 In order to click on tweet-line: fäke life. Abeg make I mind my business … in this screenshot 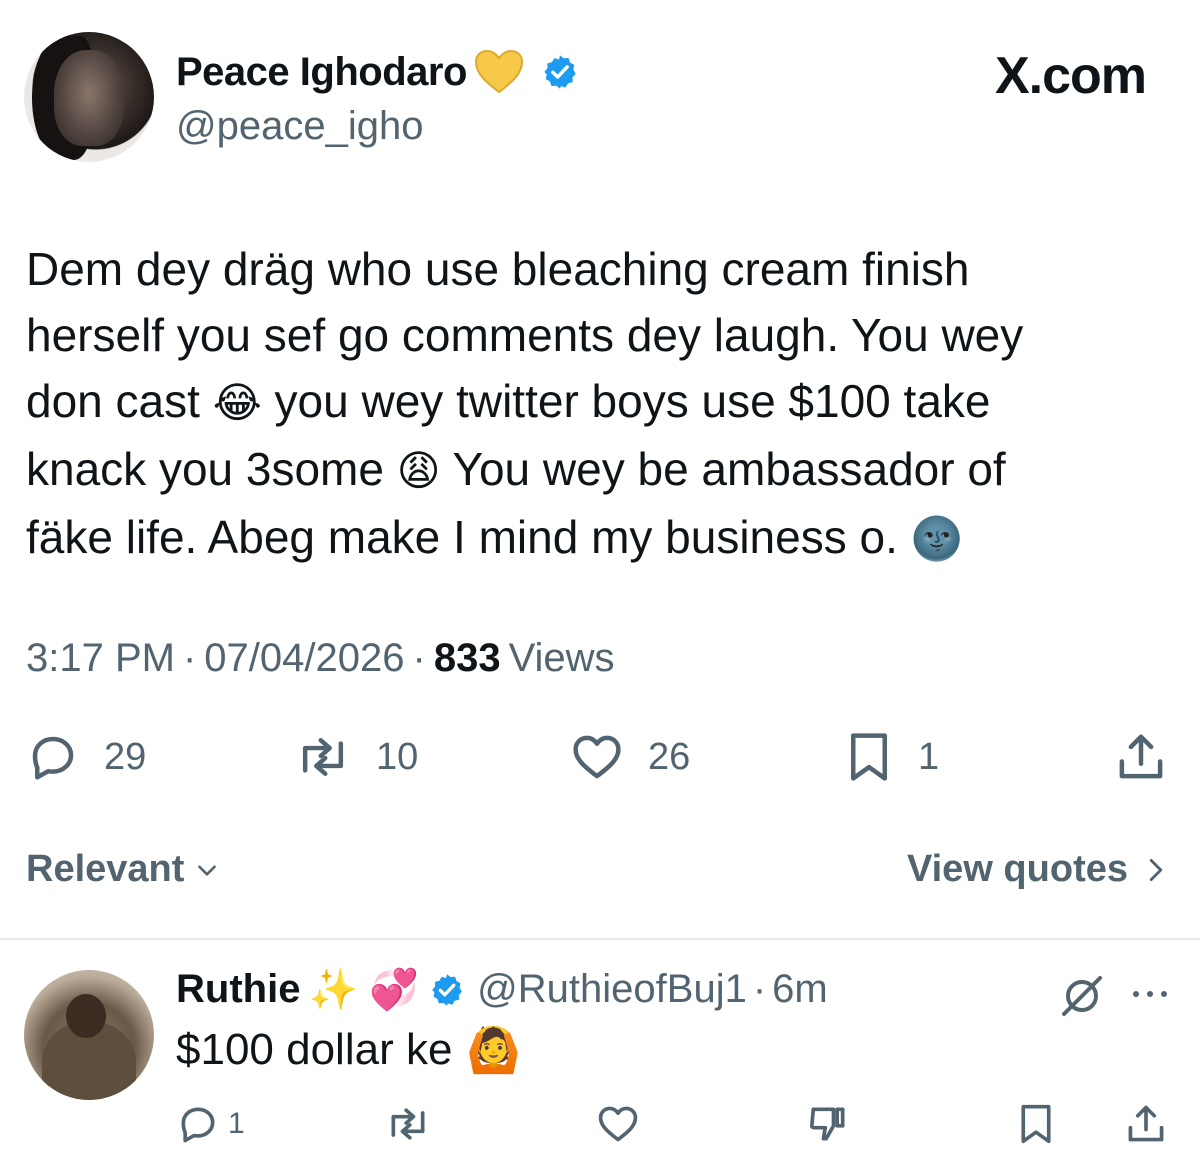, I will do `click(494, 537)`.